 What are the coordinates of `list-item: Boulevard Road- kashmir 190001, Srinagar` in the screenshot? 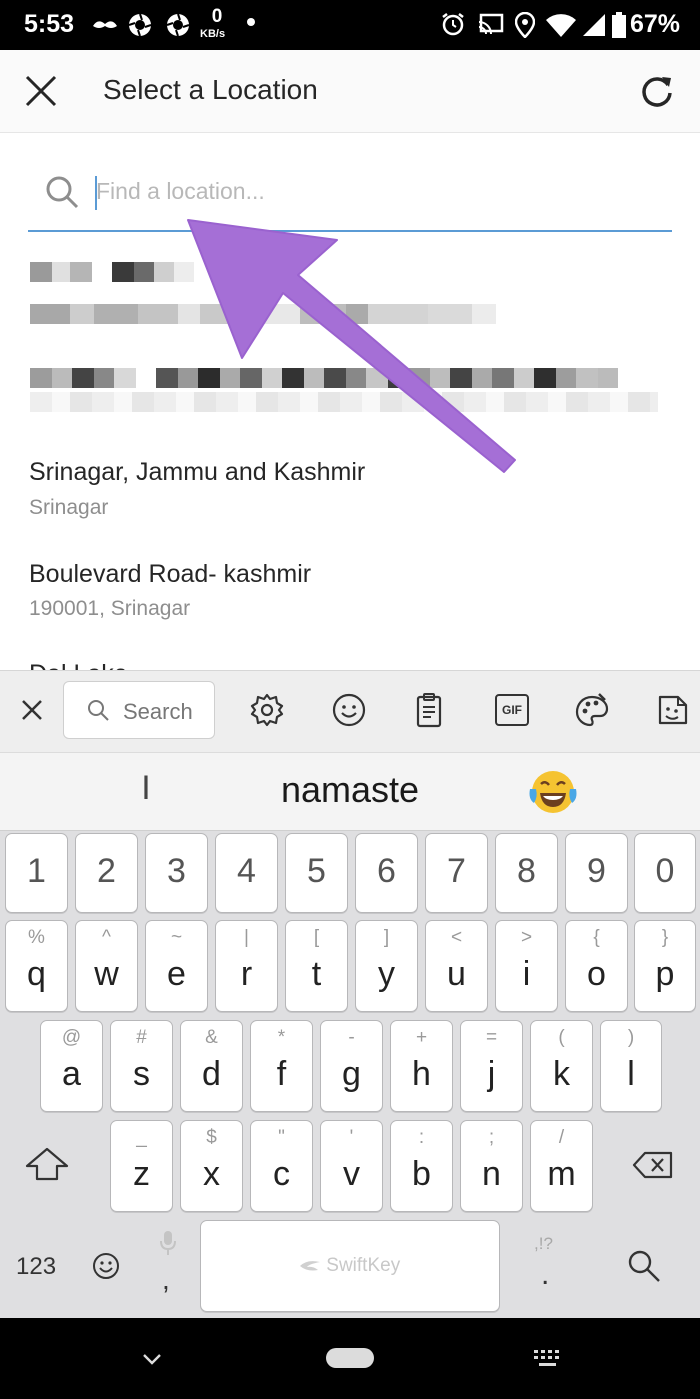 It's located at (350, 590).